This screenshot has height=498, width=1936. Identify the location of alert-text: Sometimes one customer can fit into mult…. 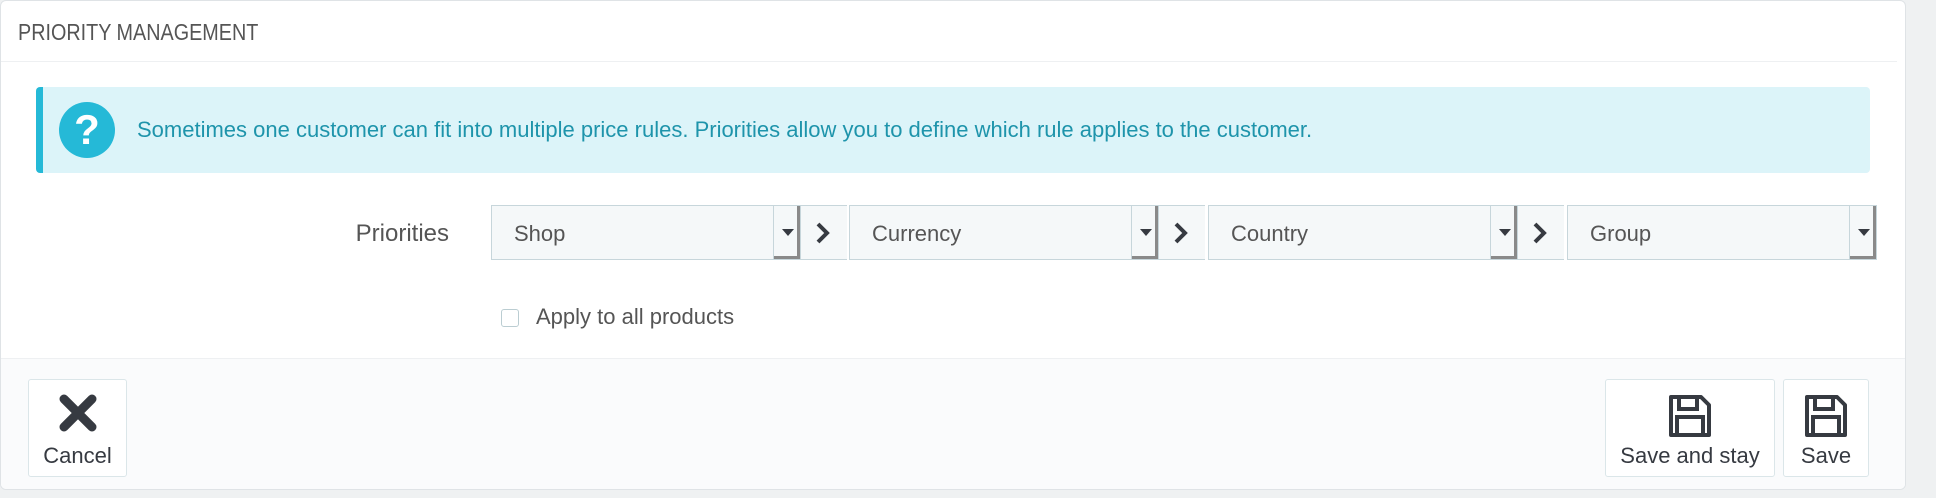
(725, 129).